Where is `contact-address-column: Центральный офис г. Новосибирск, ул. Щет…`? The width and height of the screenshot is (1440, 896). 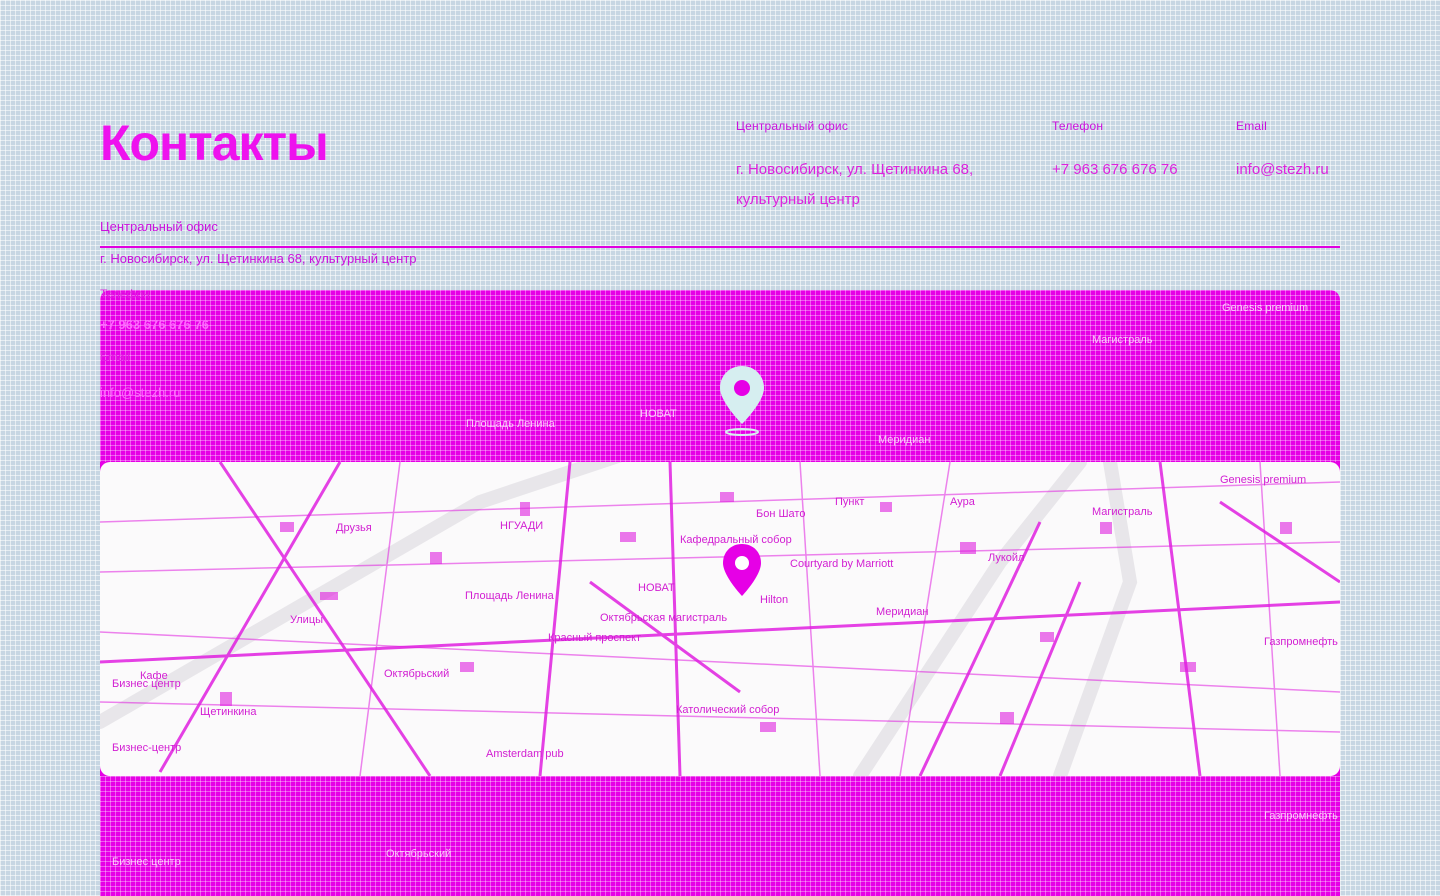 contact-address-column: Центральный офис г. Новосибирск, ул. Щет… is located at coordinates (881, 167).